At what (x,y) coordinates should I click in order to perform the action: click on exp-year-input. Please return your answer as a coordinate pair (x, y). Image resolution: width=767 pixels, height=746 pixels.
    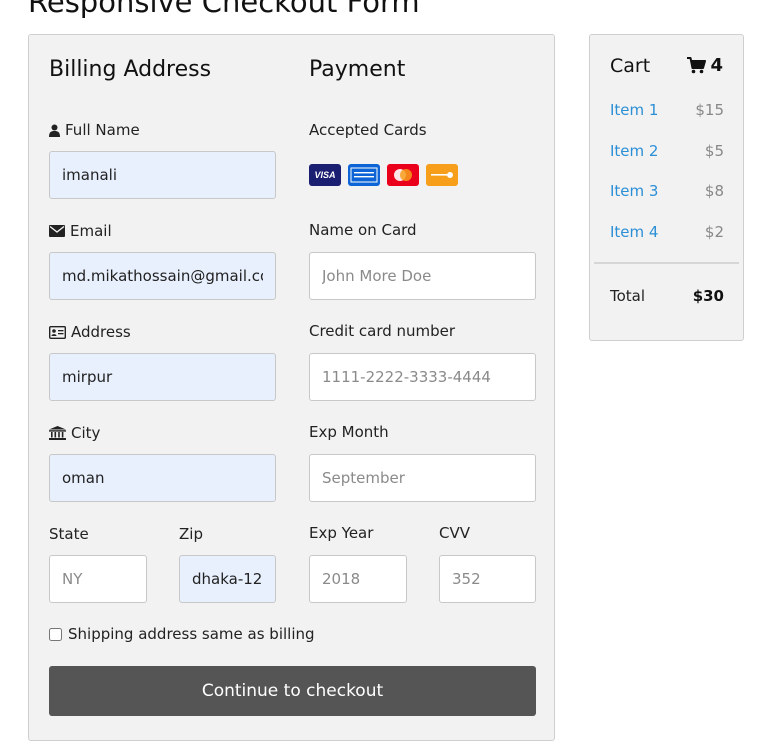
    Looking at the image, I should click on (358, 579).